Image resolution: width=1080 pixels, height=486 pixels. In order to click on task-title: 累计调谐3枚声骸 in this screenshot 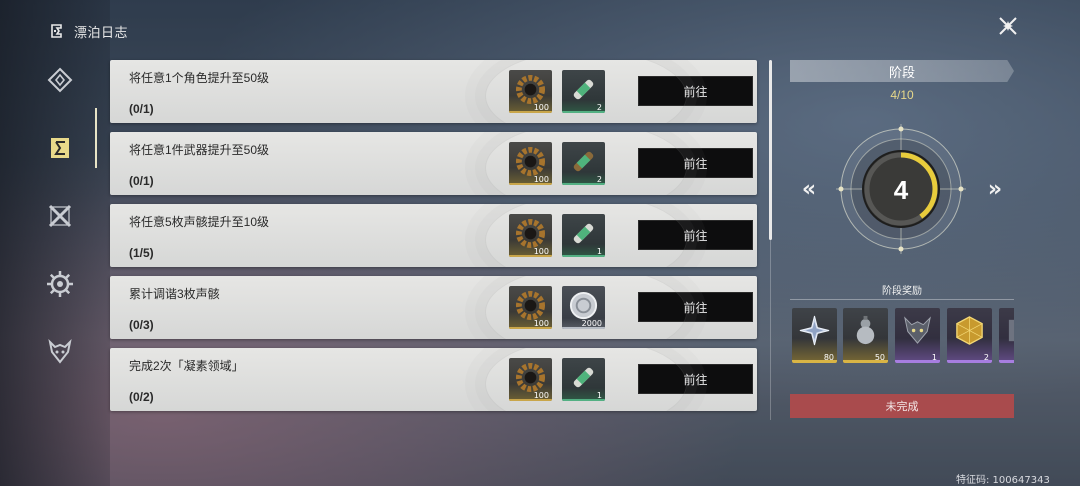, I will do `click(174, 294)`.